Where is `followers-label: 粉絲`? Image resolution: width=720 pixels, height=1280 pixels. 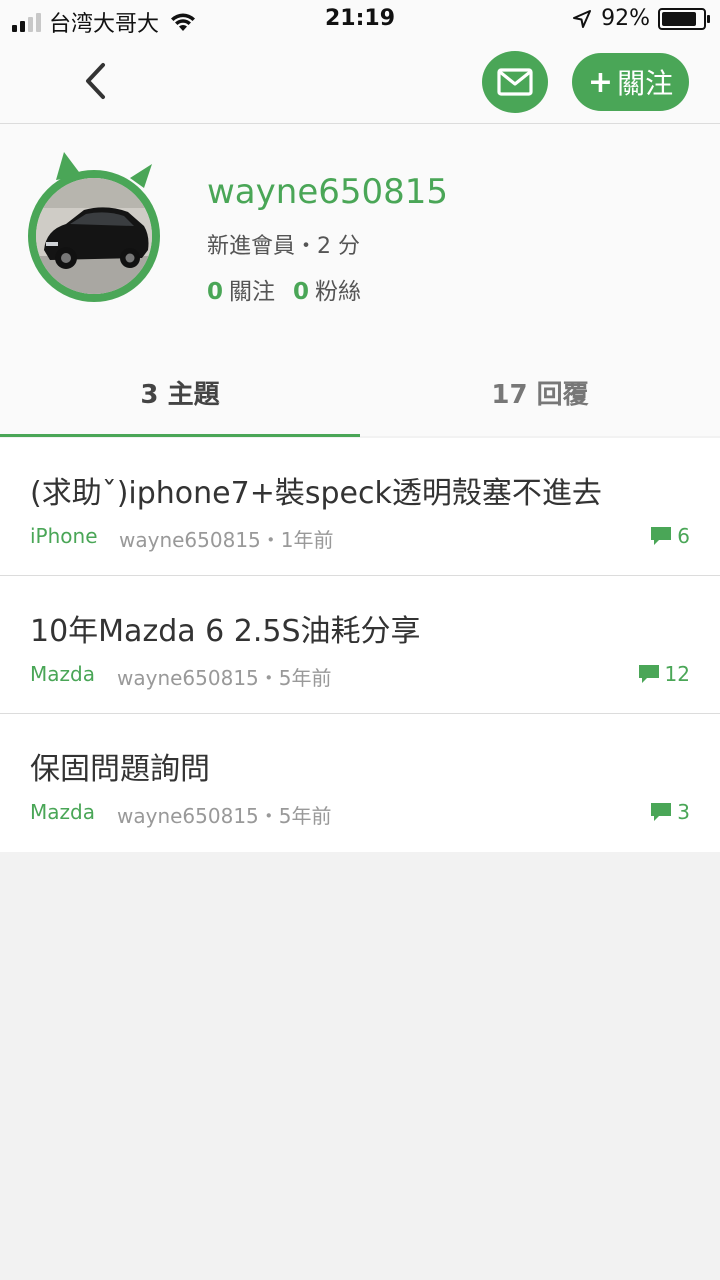 followers-label: 粉絲 is located at coordinates (338, 292).